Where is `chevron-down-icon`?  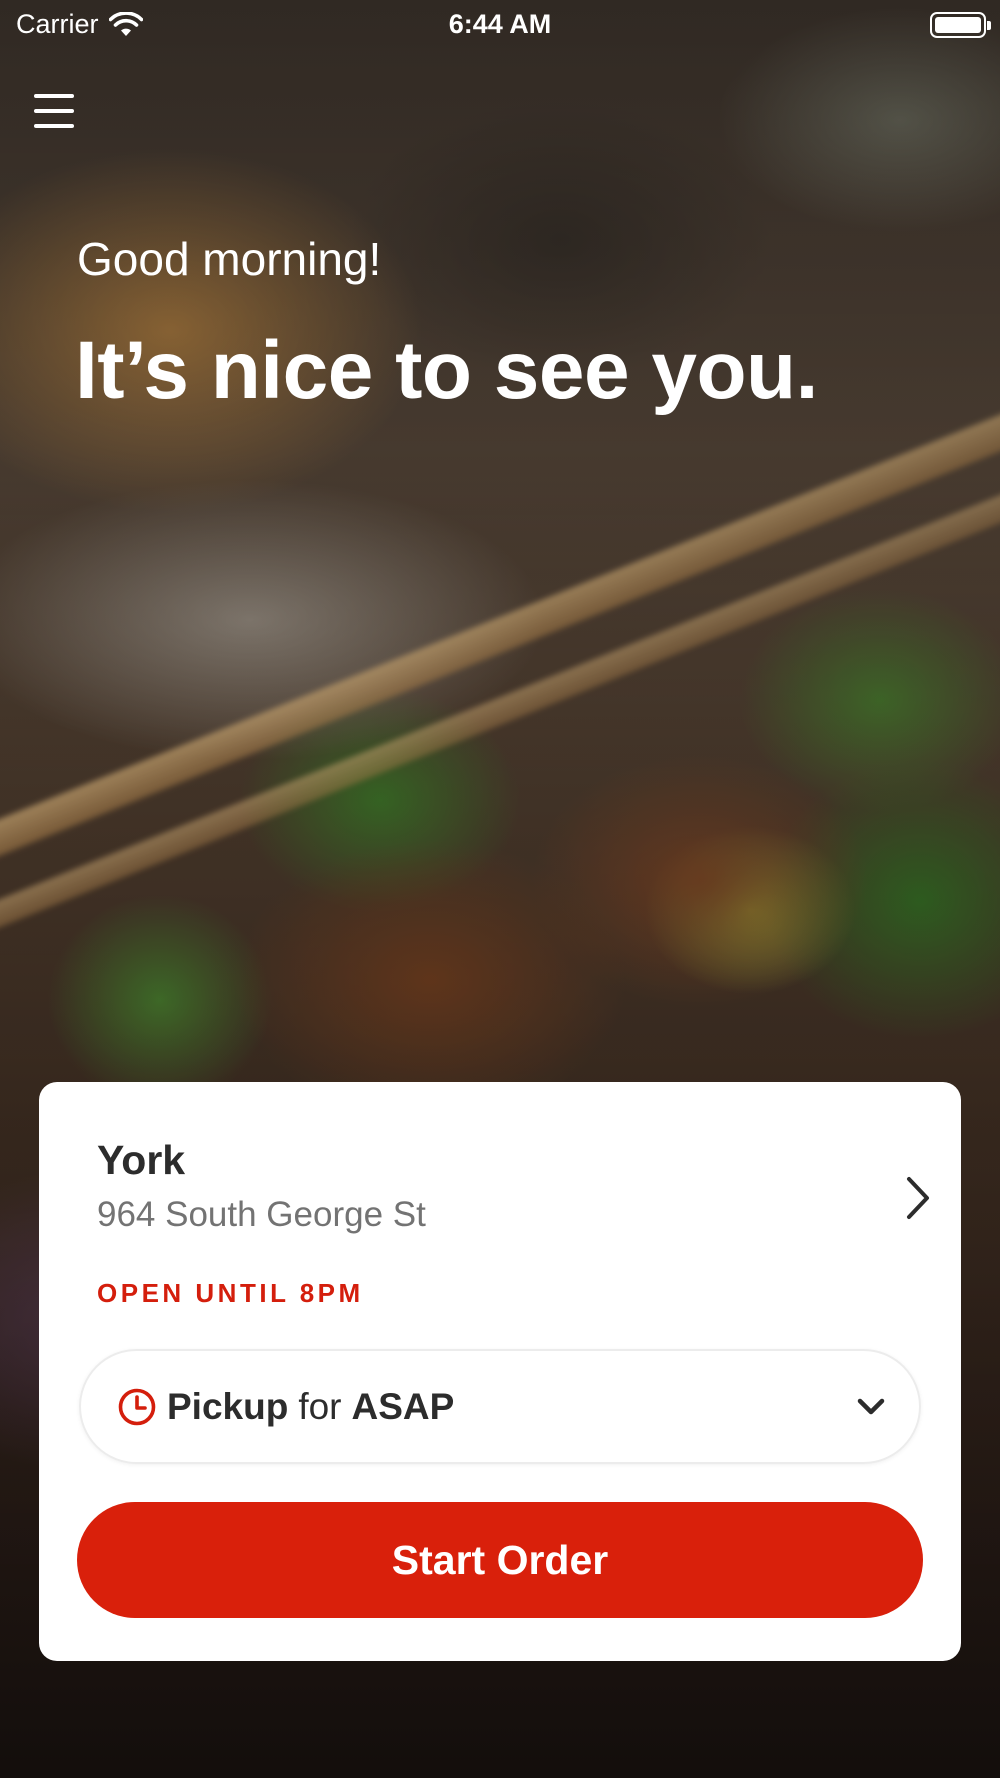 chevron-down-icon is located at coordinates (871, 1406).